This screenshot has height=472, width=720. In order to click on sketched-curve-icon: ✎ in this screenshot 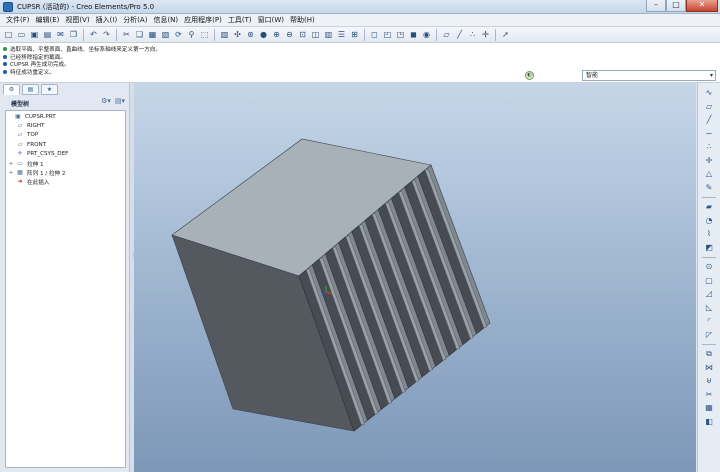, I will do `click(709, 188)`.